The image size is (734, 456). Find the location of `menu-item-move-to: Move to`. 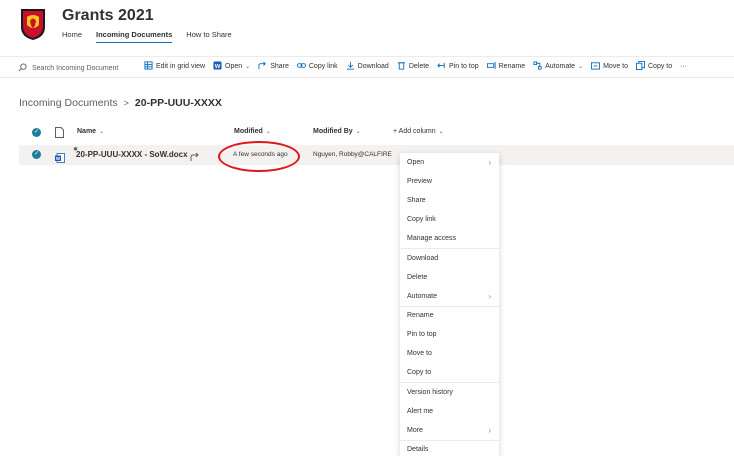

menu-item-move-to: Move to is located at coordinates (449, 353).